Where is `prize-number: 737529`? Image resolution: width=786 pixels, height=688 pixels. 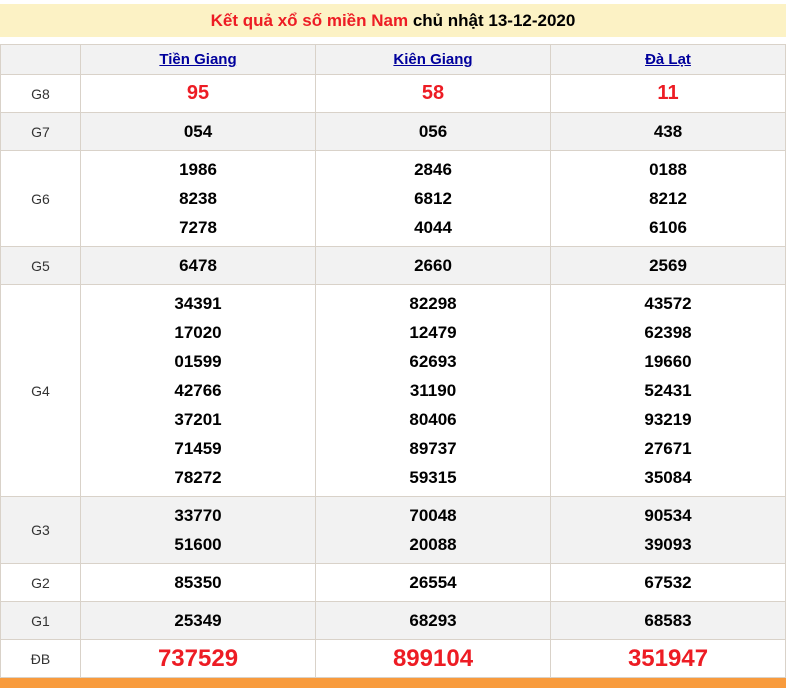 prize-number: 737529 is located at coordinates (198, 659).